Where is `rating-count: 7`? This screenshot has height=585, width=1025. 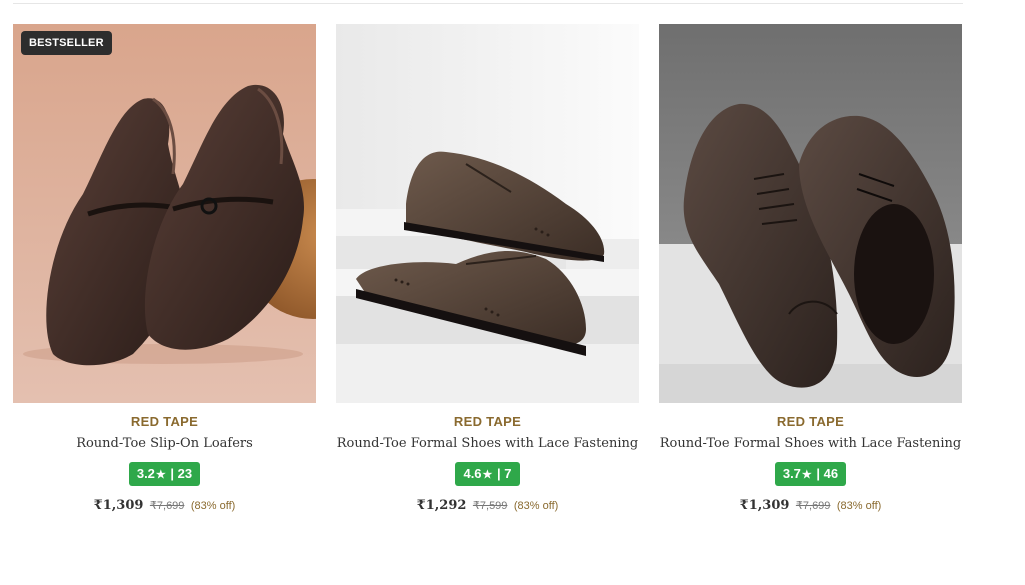 rating-count: 7 is located at coordinates (508, 473).